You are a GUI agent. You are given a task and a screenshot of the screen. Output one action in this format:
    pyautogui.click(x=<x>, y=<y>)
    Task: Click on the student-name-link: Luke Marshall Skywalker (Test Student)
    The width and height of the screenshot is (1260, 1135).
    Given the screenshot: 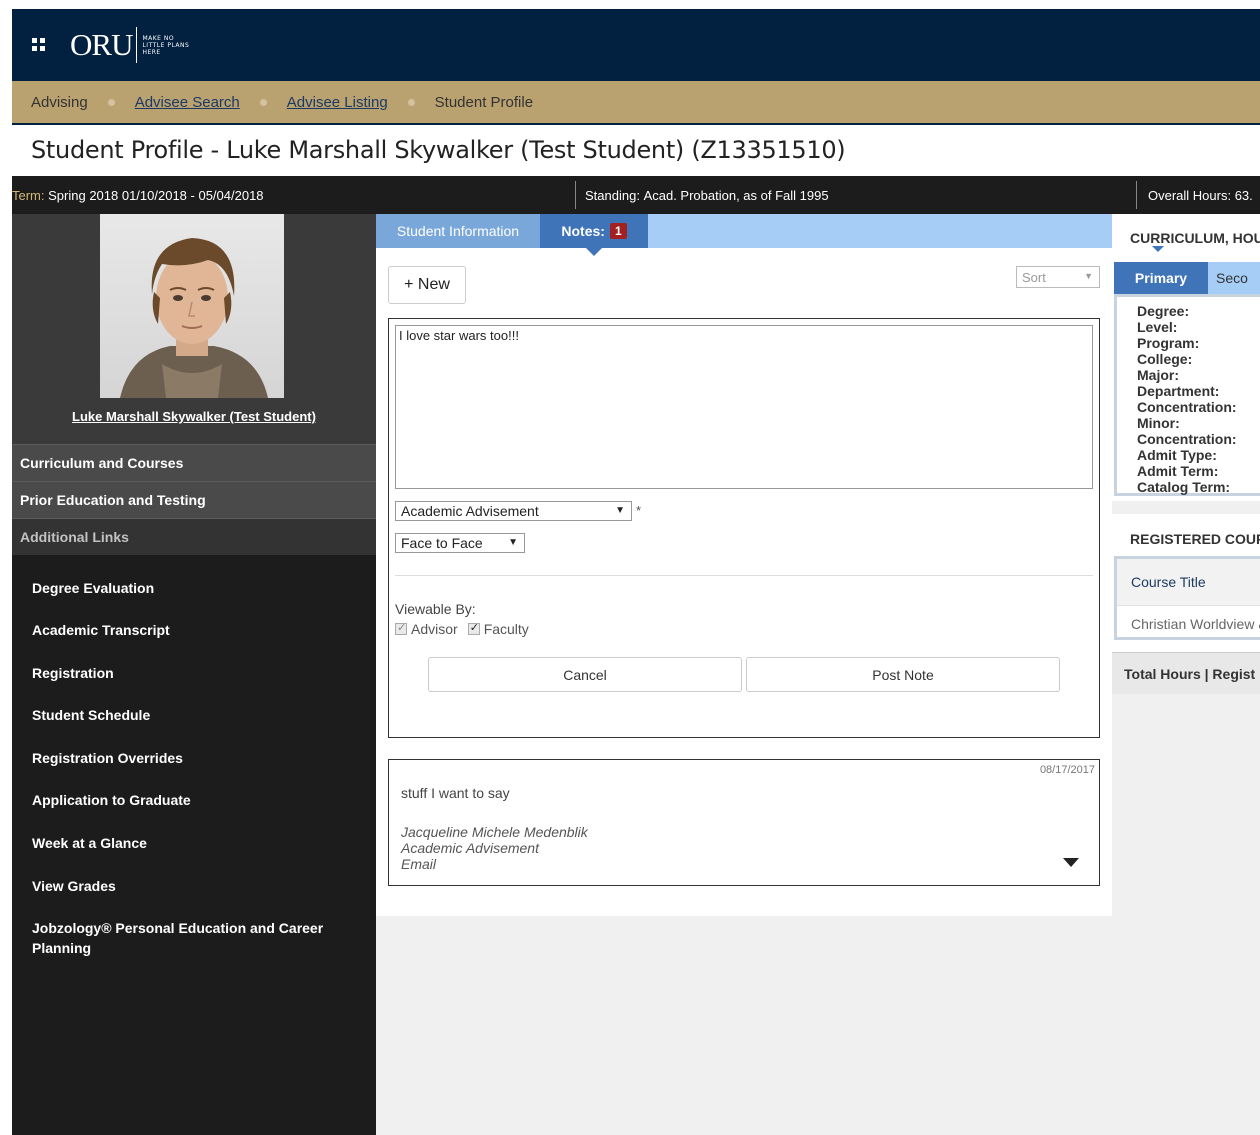 What is the action you would take?
    pyautogui.click(x=194, y=416)
    